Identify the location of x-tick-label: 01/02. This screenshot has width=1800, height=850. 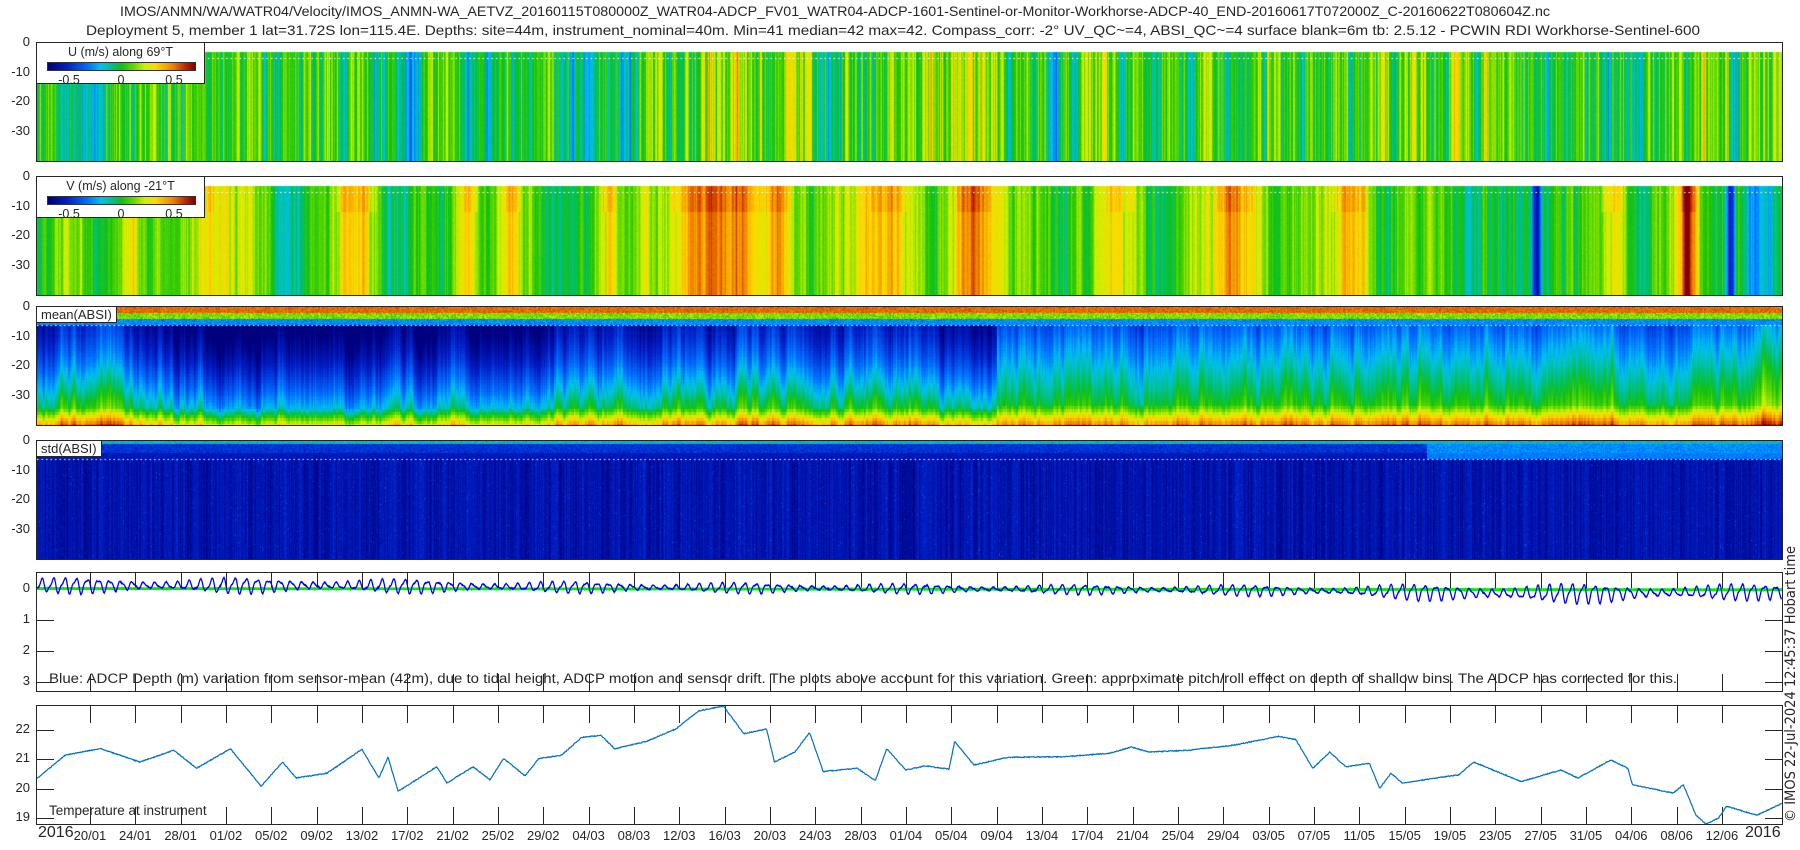
(226, 835).